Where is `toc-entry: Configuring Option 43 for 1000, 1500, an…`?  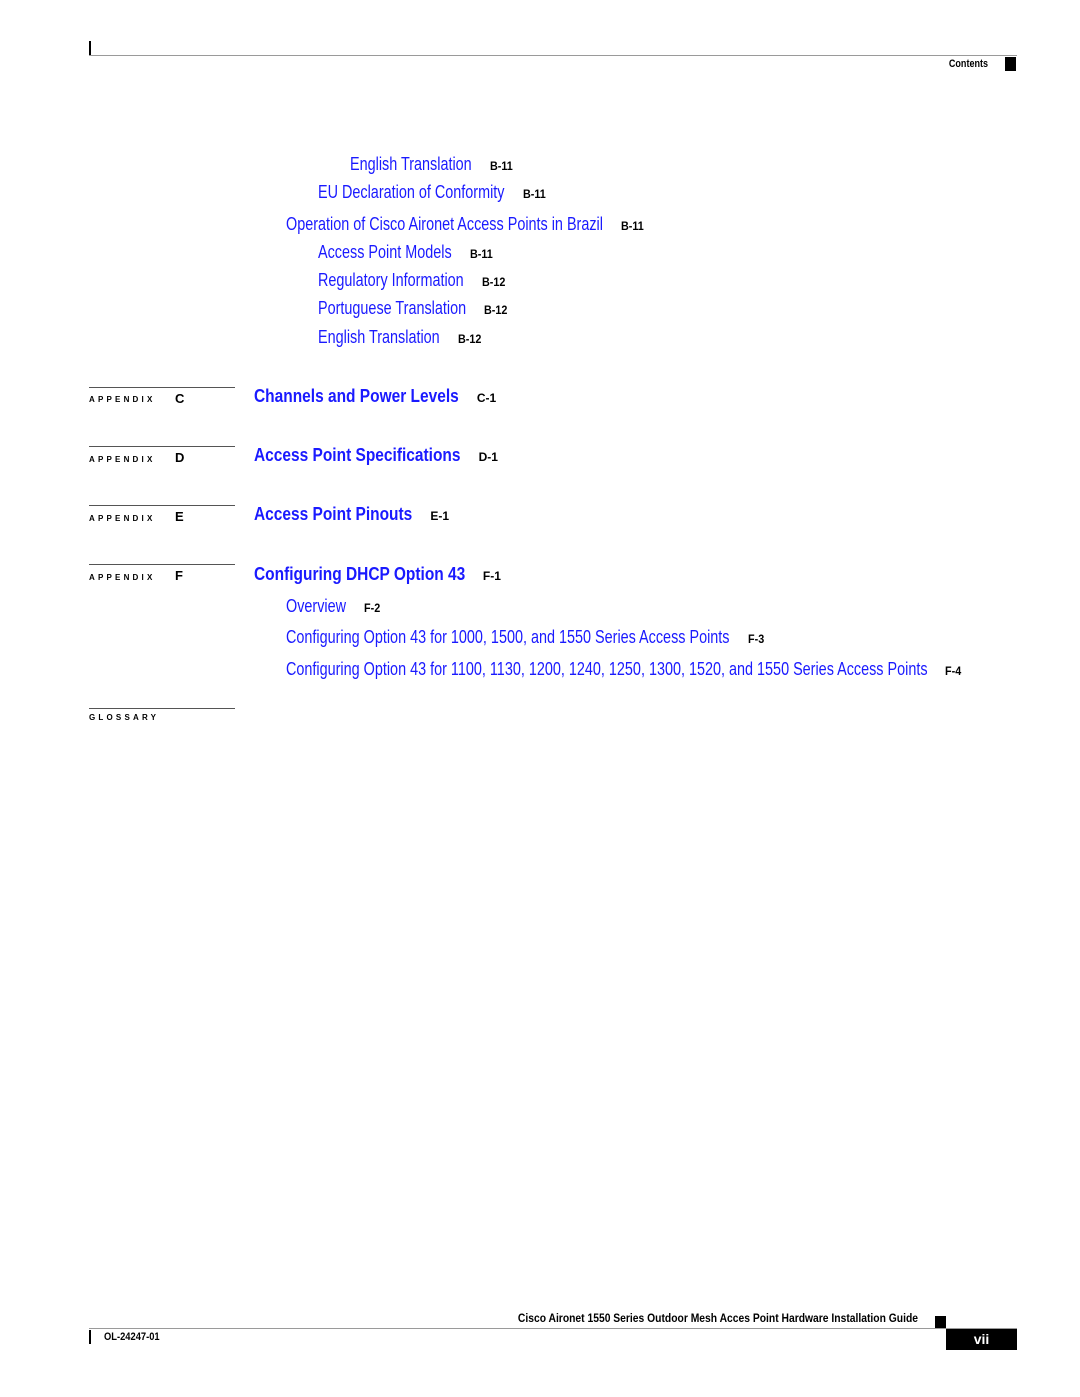
toc-entry: Configuring Option 43 for 1000, 1500, an… is located at coordinates (526, 637).